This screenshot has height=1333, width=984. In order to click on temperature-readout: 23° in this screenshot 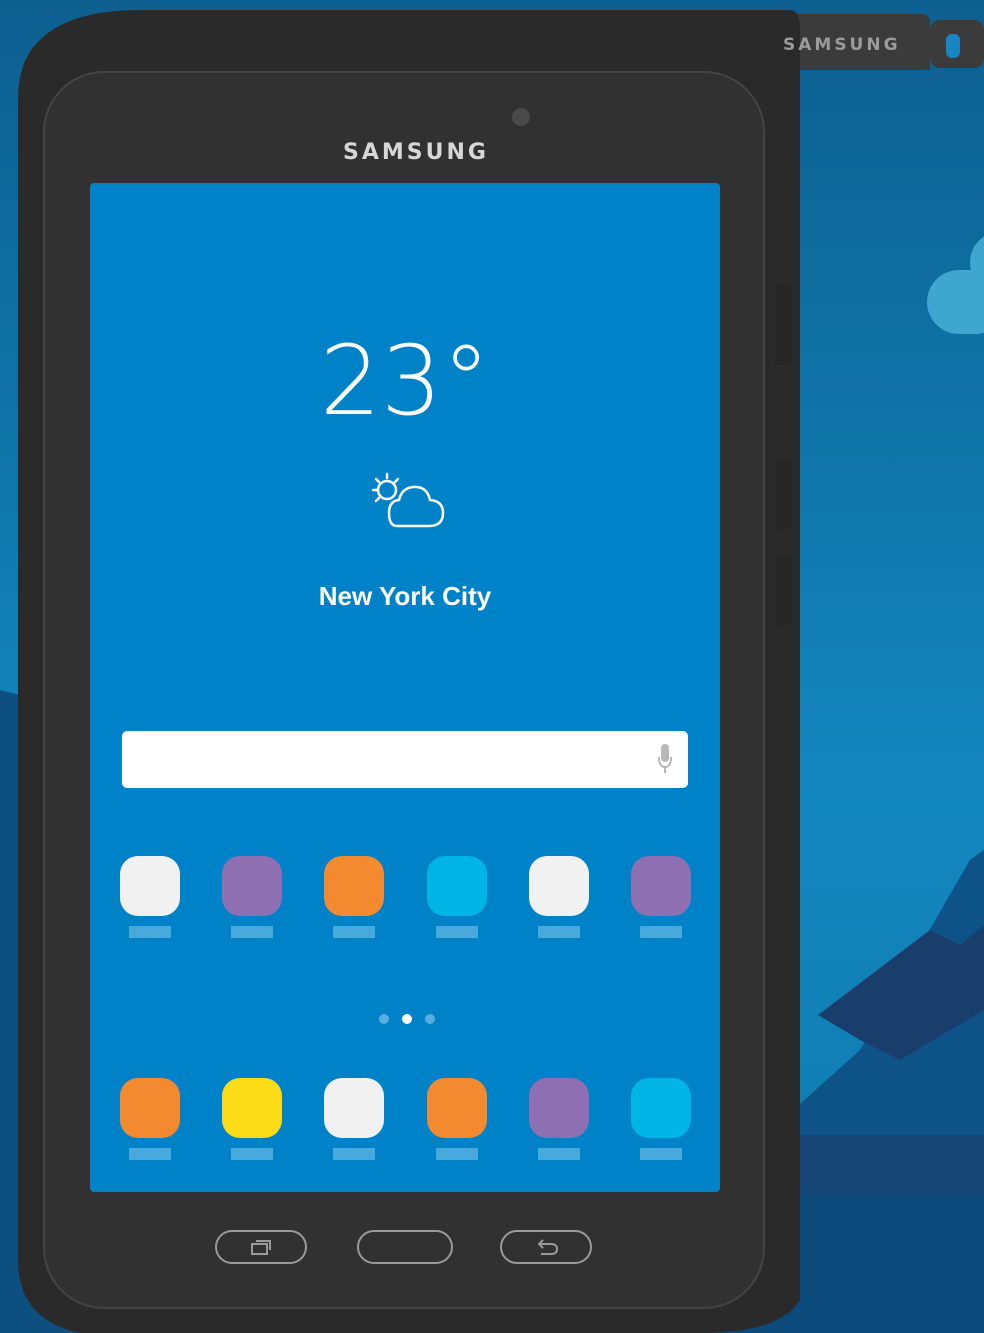, I will do `click(405, 381)`.